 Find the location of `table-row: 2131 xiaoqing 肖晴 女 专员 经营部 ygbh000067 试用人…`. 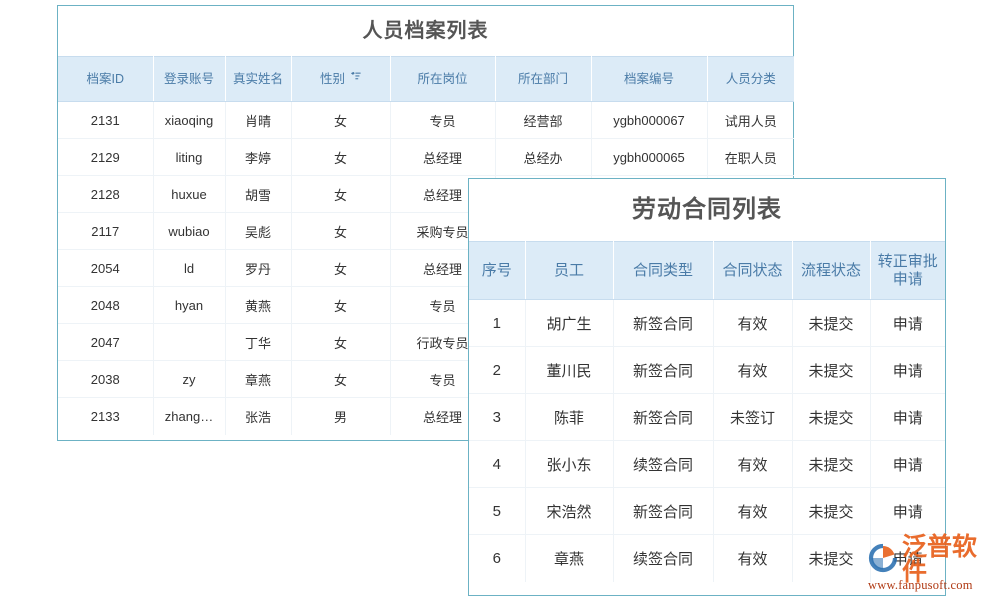

table-row: 2131 xiaoqing 肖晴 女 专员 经营部 ygbh000067 试用人… is located at coordinates (426, 120).